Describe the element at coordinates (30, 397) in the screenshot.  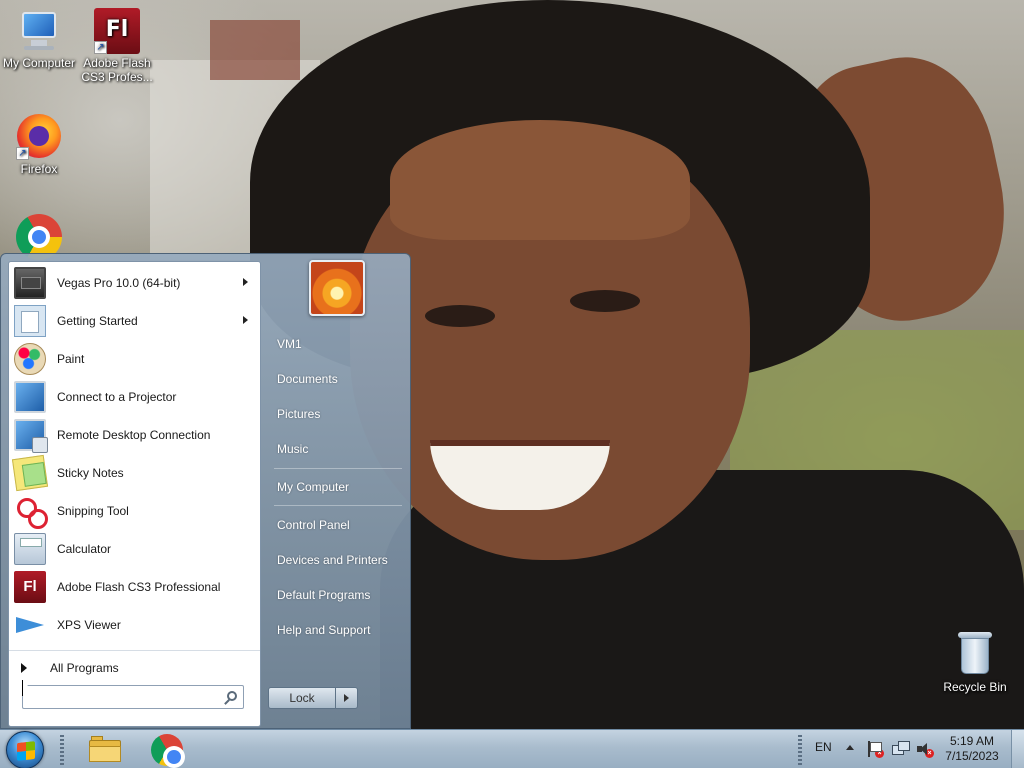
I see `projector-icon` at that location.